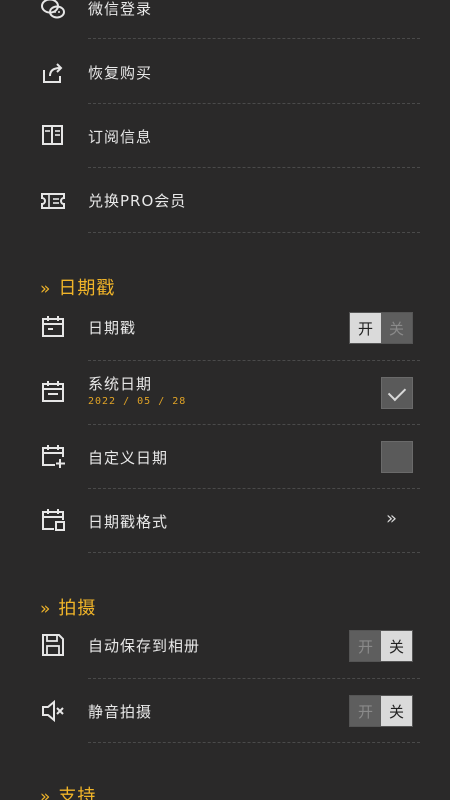 This screenshot has height=800, width=450. I want to click on wechat-login-row: 微信登录, so click(225, 20).